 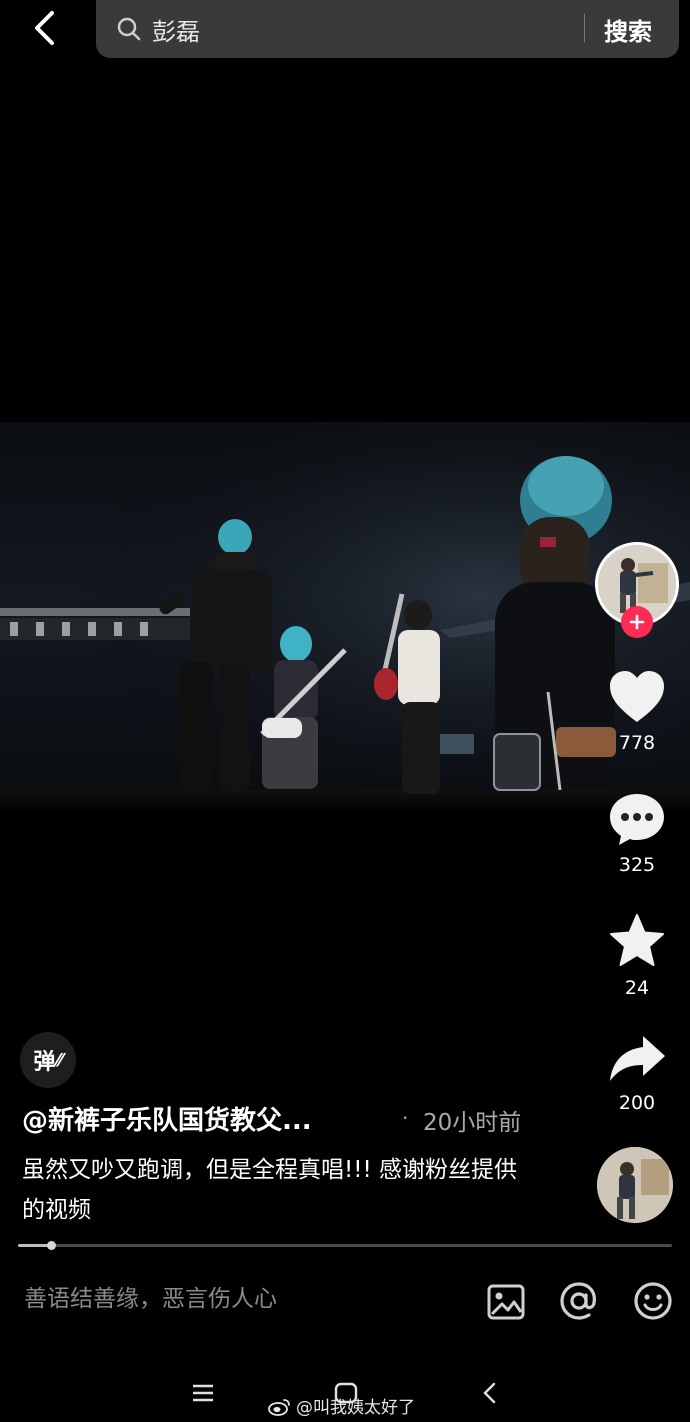 I want to click on emoji-button, so click(x=653, y=1301).